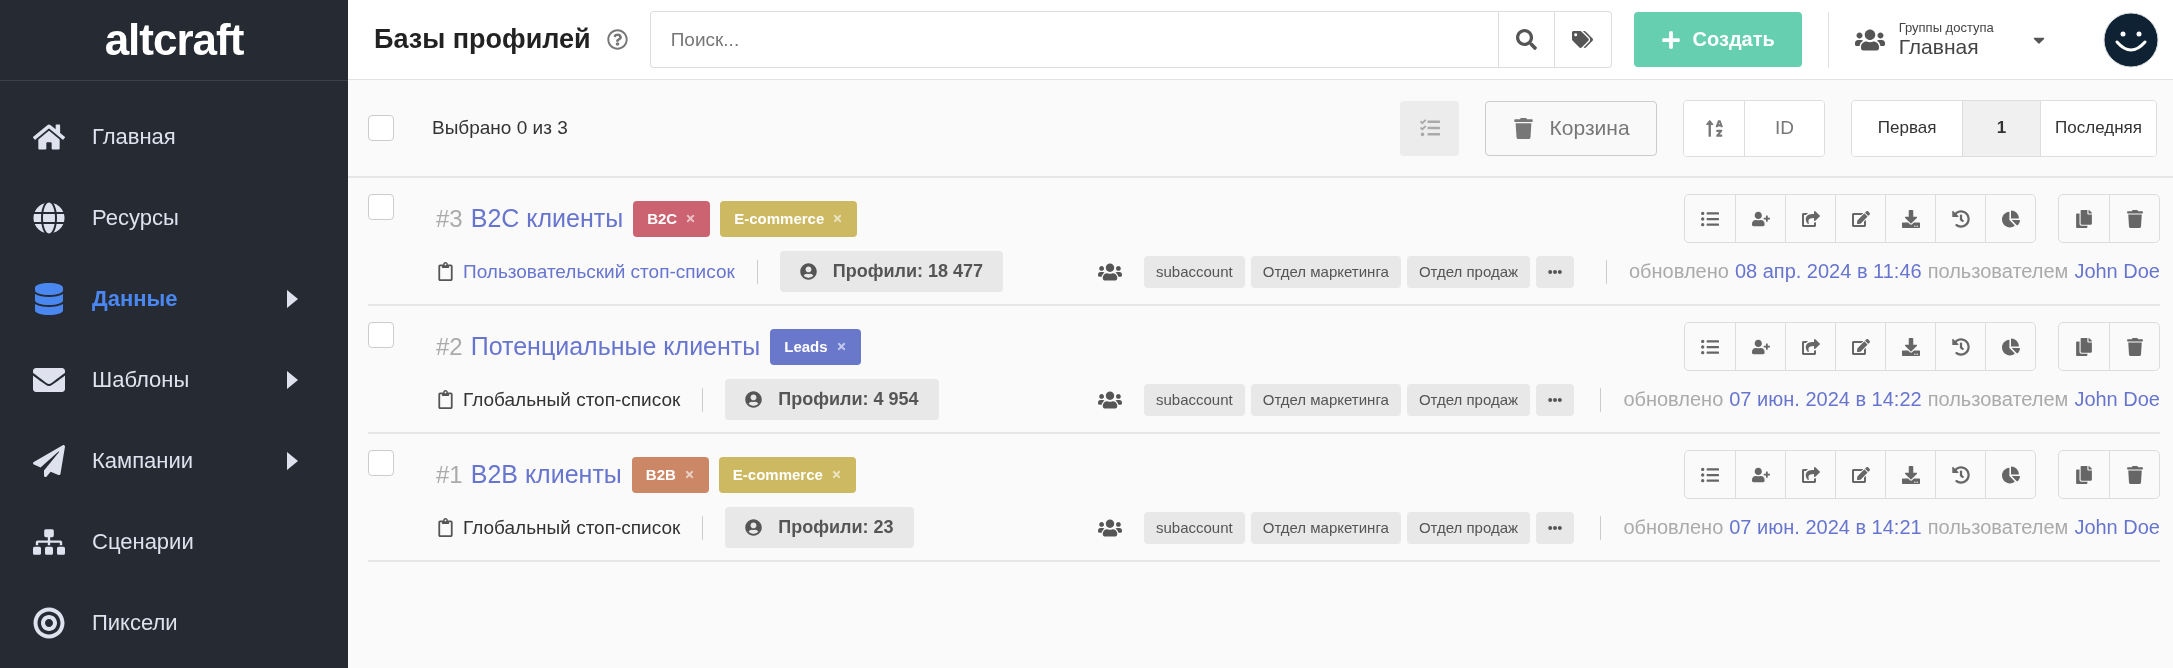 This screenshot has width=2173, height=668. What do you see at coordinates (1946, 47) in the screenshot?
I see `access-group-select: Главная` at bounding box center [1946, 47].